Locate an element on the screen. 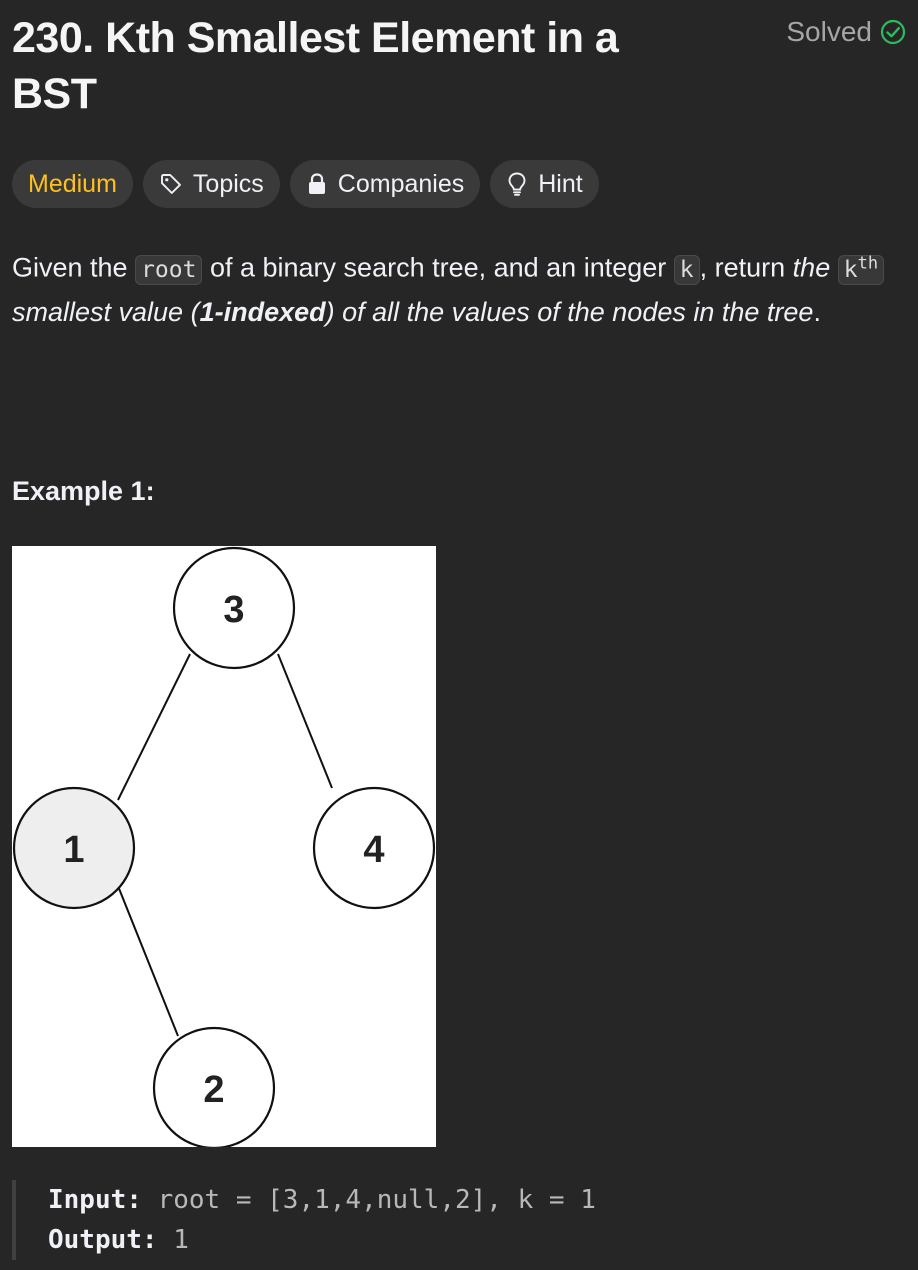  problem-tags: Medium Topics Companies Hint is located at coordinates (305, 184).